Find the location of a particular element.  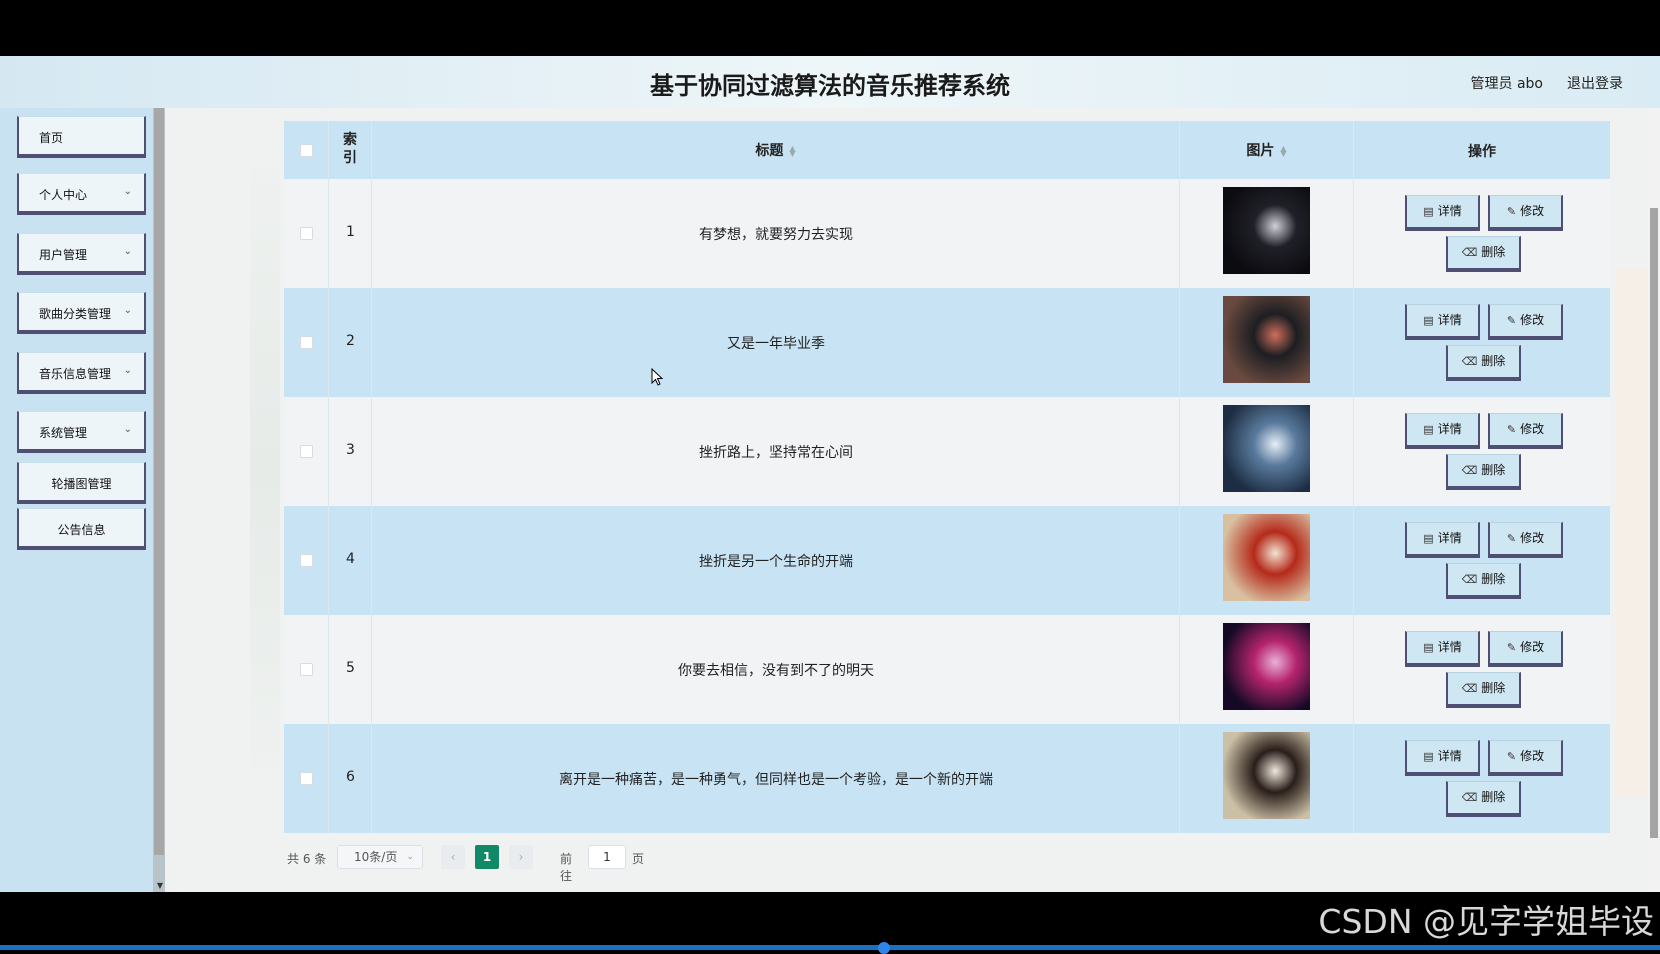

select-all-checkbox is located at coordinates (306, 150).